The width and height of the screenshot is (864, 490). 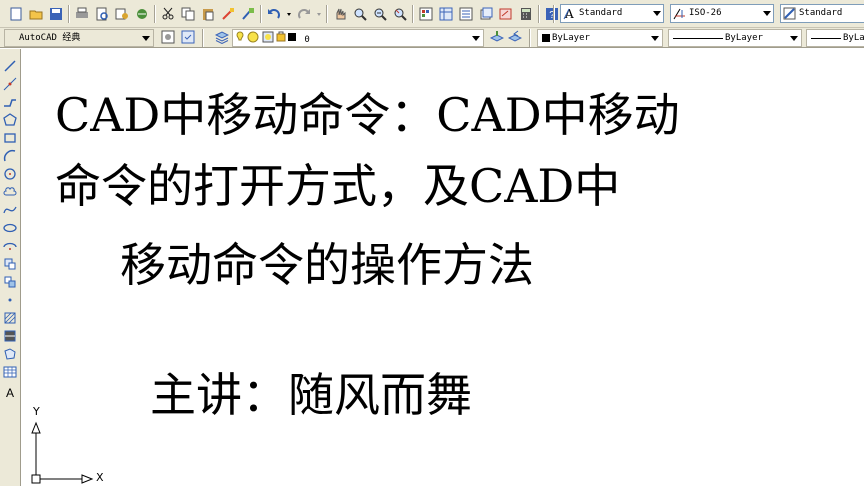 I want to click on ucs-y-label: Y, so click(x=36, y=411).